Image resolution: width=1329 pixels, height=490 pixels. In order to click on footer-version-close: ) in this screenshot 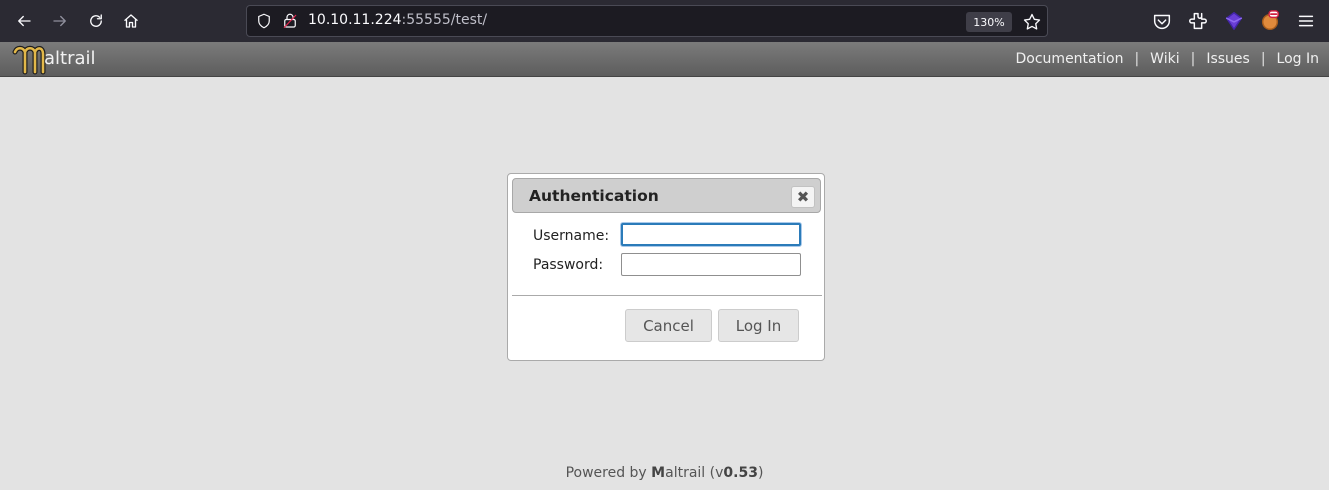, I will do `click(760, 473)`.